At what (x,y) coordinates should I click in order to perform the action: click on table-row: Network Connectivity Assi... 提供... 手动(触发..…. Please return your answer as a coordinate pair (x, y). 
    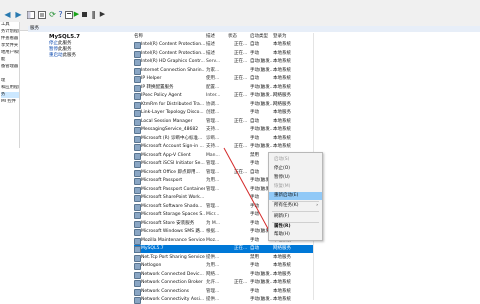
    Looking at the image, I should click on (223, 300).